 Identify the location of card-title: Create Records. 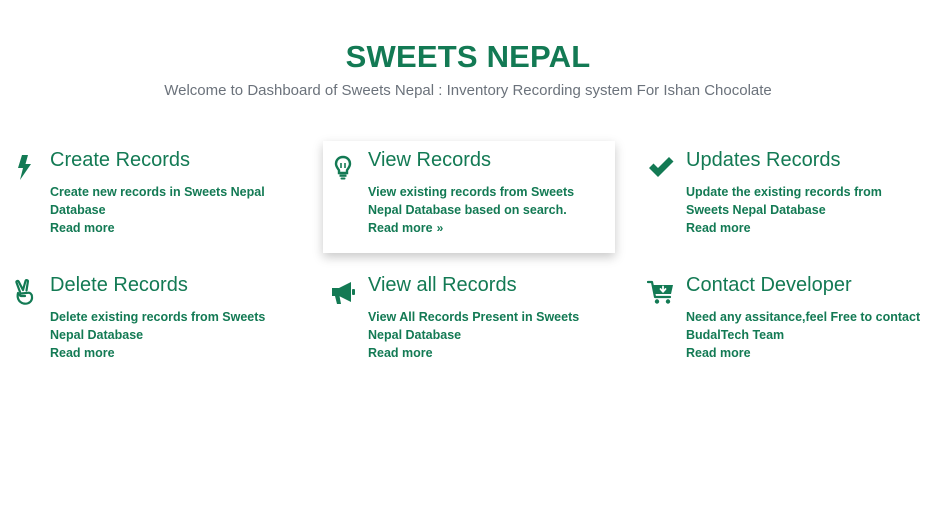
(120, 160).